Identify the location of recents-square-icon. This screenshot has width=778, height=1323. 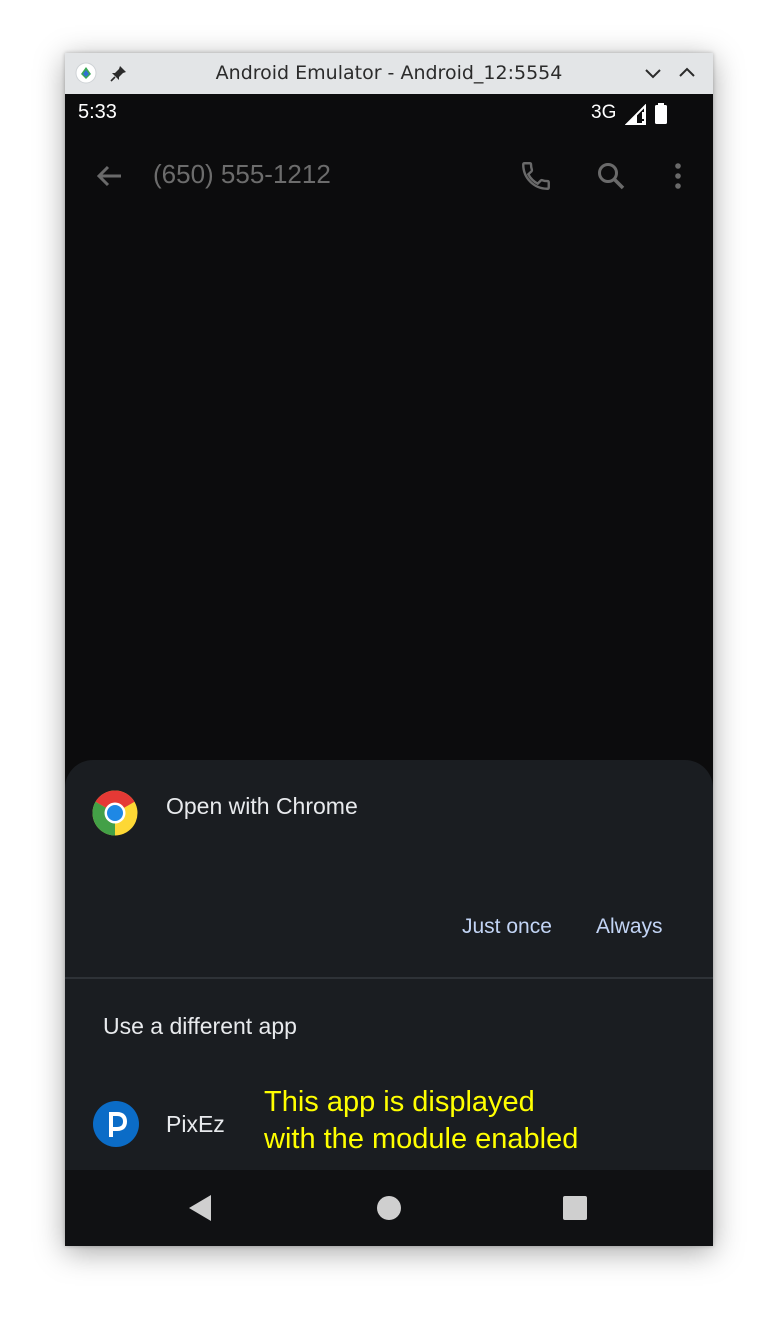
(575, 1208).